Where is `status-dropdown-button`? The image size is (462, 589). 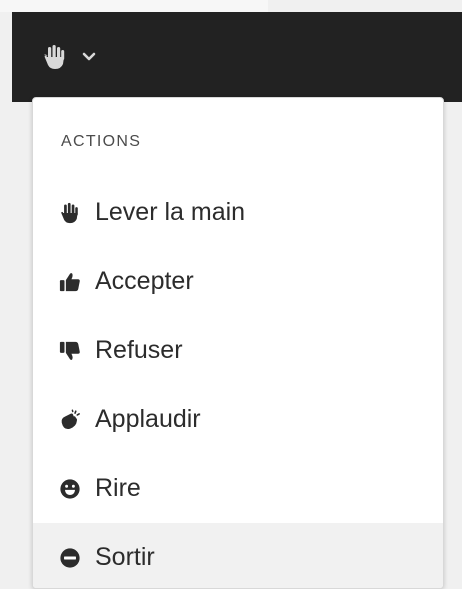 status-dropdown-button is located at coordinates (69, 57).